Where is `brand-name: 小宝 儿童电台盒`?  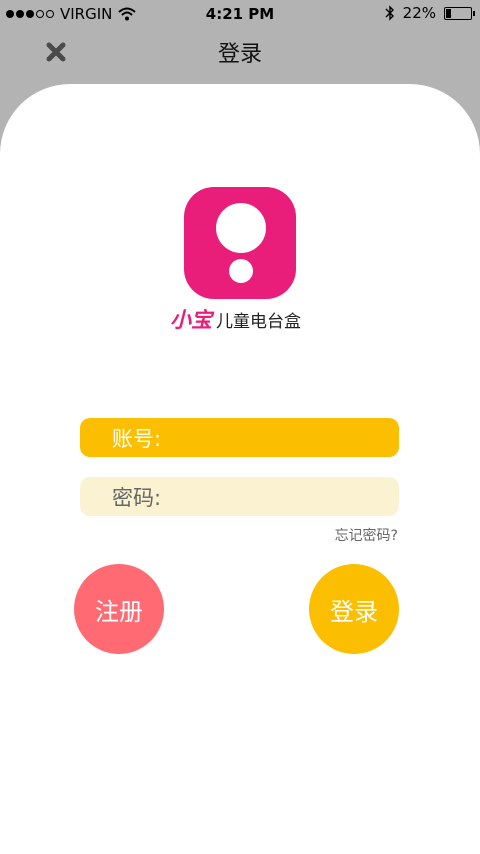 brand-name: 小宝 儿童电台盒 is located at coordinates (245, 319).